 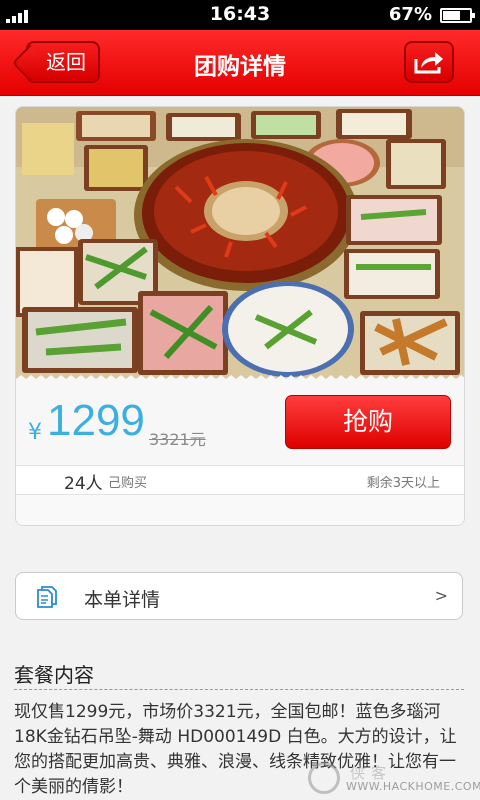 I want to click on bought-count: 24人, so click(x=83, y=484).